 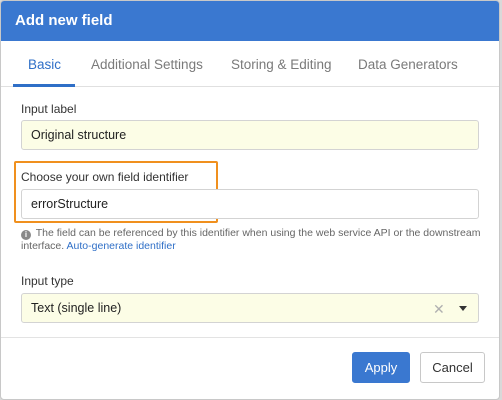 What do you see at coordinates (281, 64) in the screenshot?
I see `tab-storing-editing: Storing & Editing` at bounding box center [281, 64].